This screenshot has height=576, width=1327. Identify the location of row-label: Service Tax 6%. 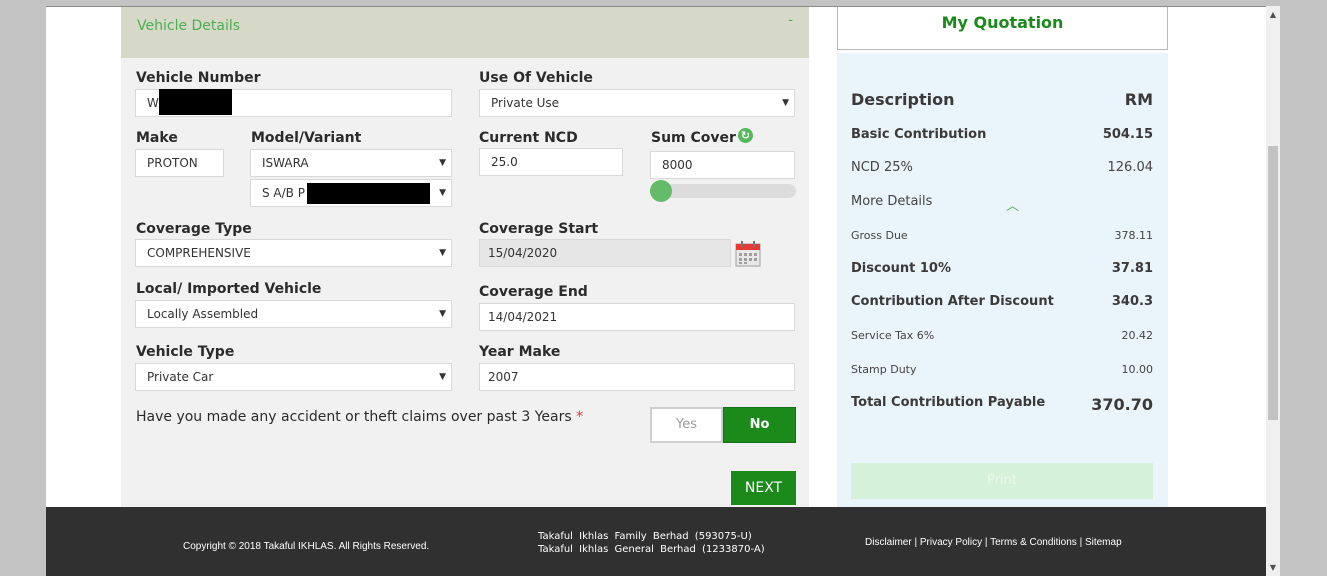
(893, 335).